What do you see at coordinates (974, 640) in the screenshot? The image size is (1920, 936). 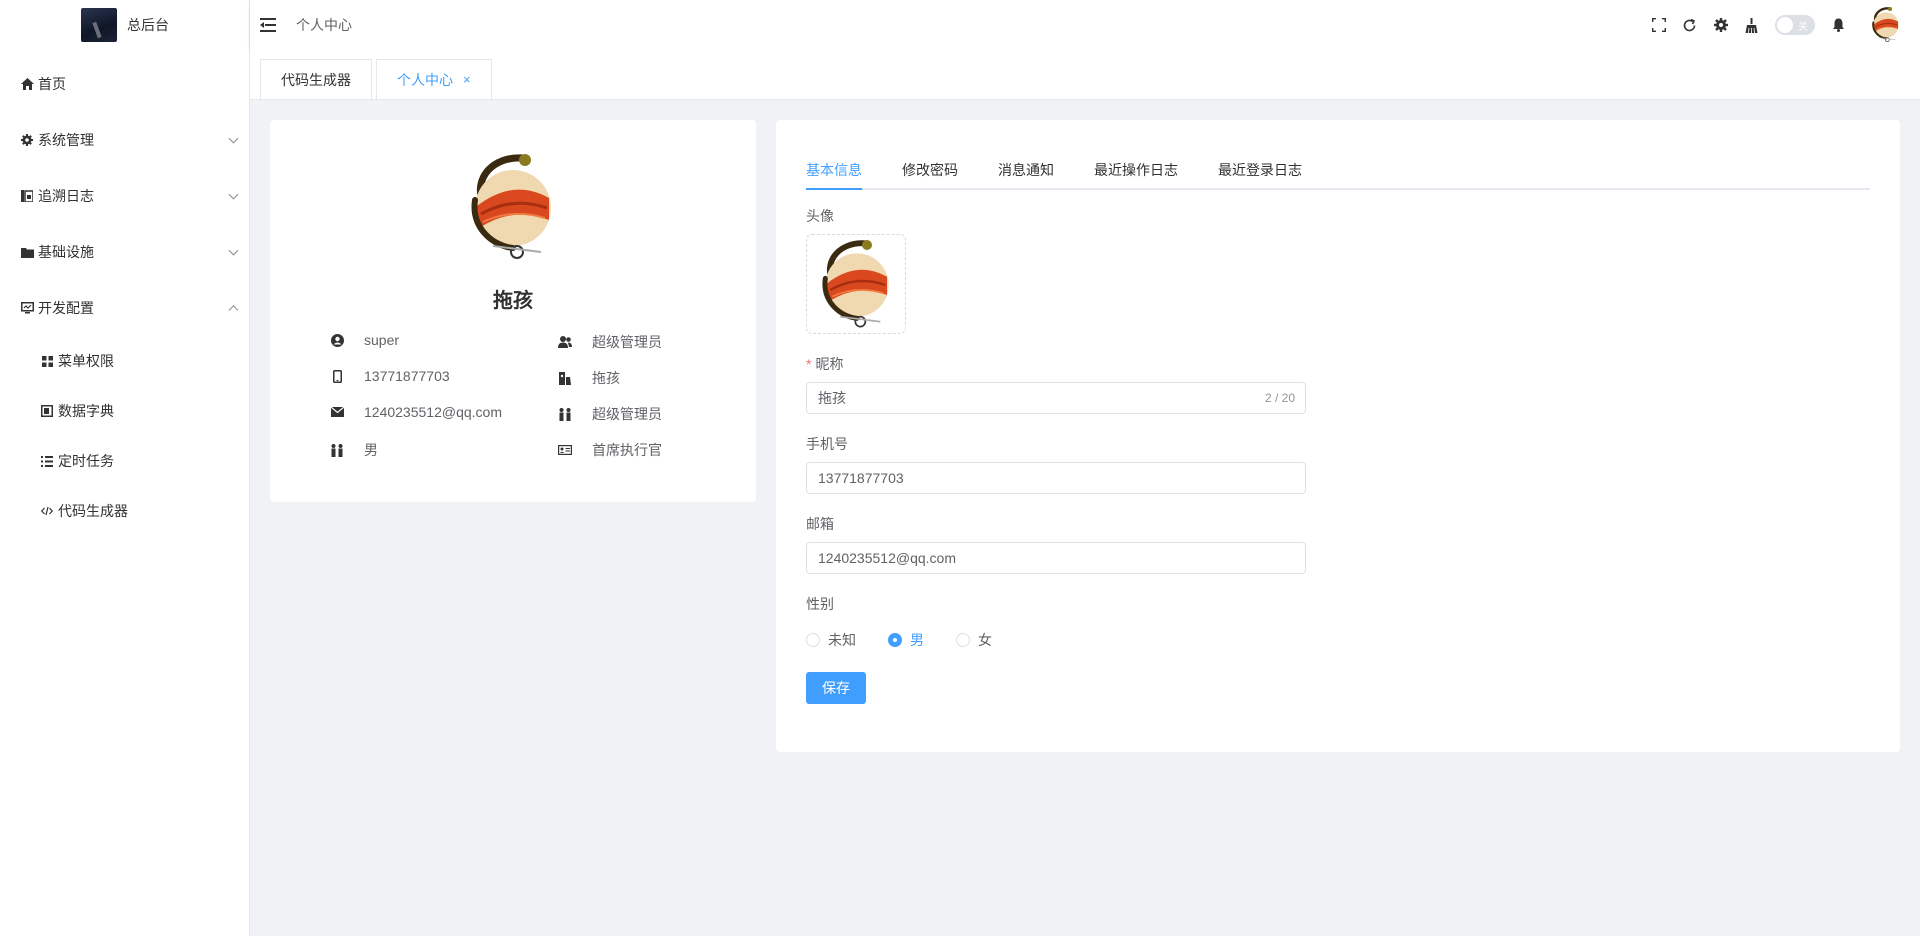 I see `gender-radio-female: 女` at bounding box center [974, 640].